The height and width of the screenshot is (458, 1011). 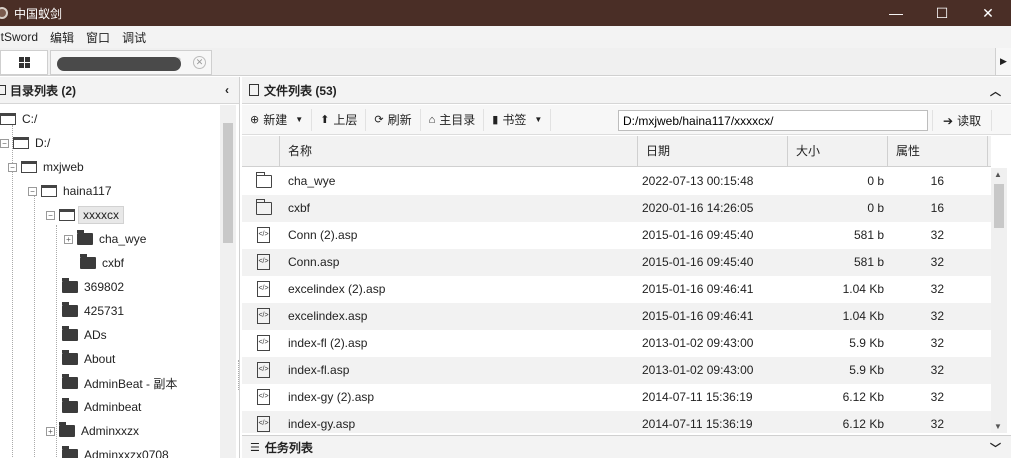 I want to click on file-date: 2013-01-02 09:43:00, so click(x=698, y=343).